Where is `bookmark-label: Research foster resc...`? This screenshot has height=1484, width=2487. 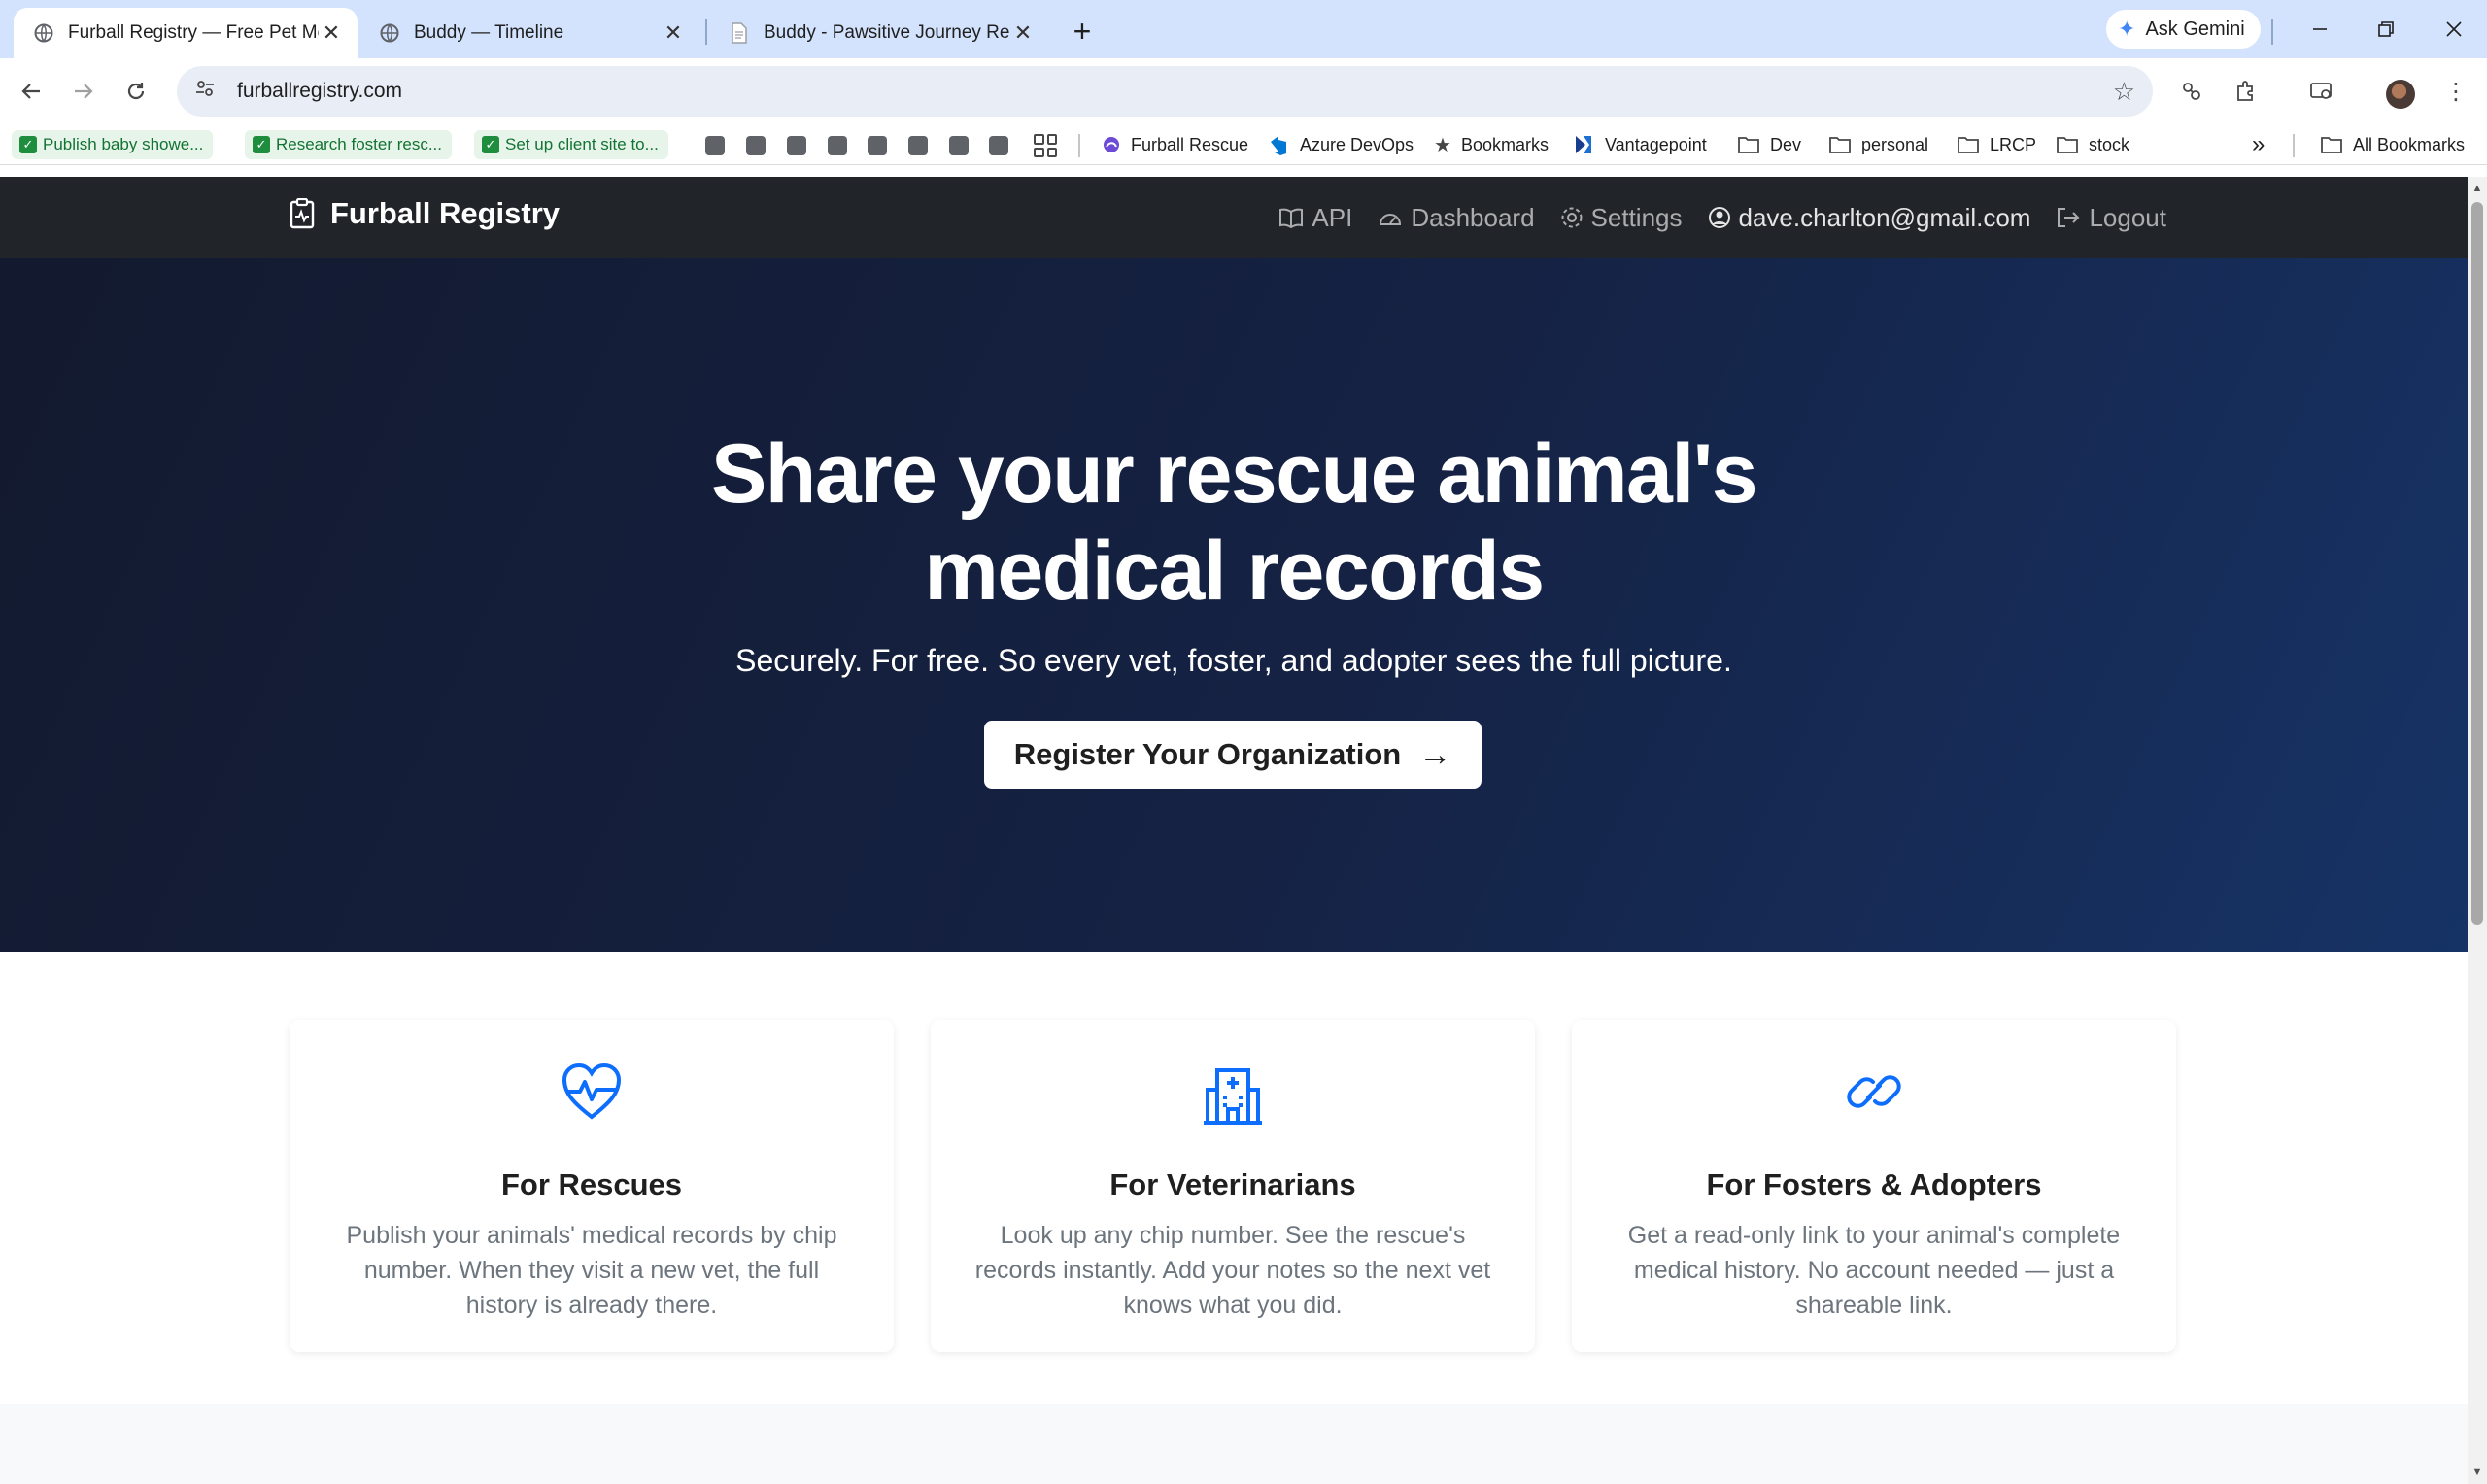 bookmark-label: Research foster resc... is located at coordinates (359, 144).